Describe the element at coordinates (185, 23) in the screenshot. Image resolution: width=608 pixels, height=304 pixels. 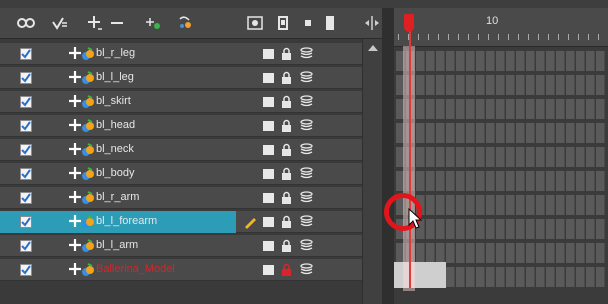
I see `add-drawing-icon` at that location.